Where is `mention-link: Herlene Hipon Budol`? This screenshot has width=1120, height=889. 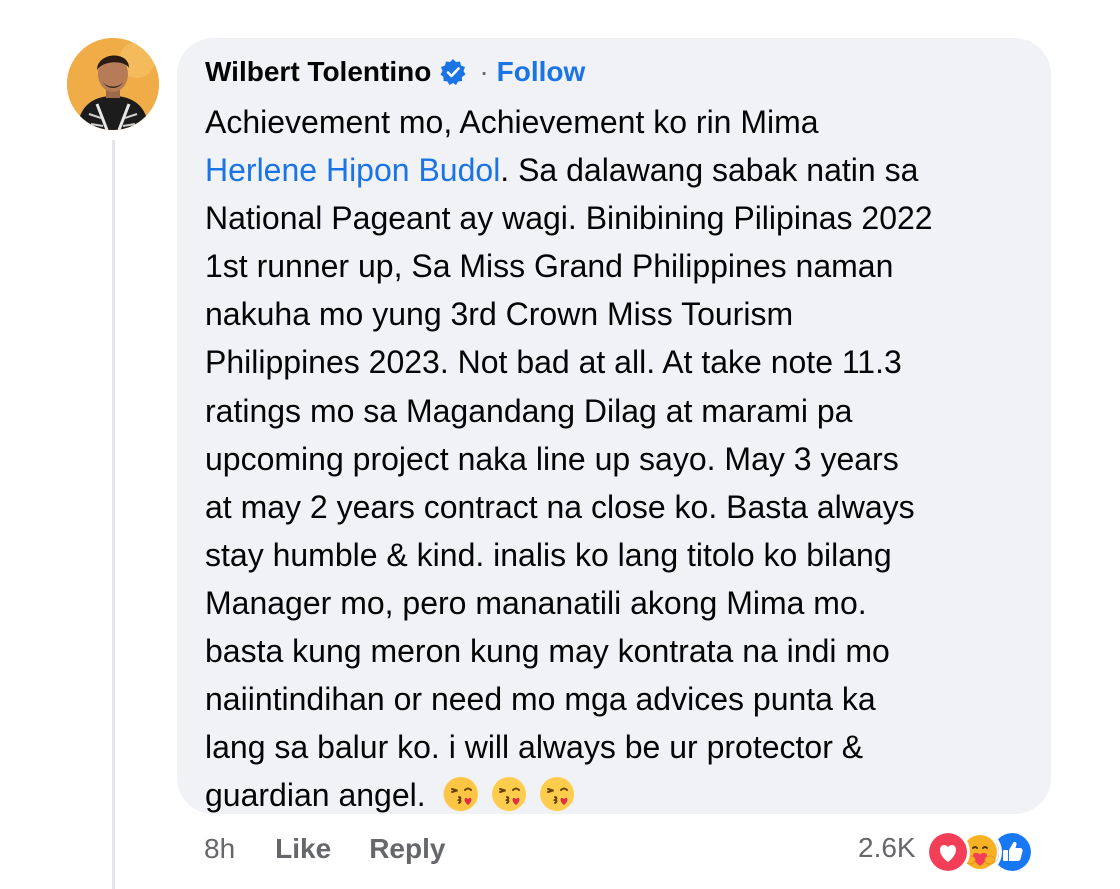
mention-link: Herlene Hipon Budol is located at coordinates (352, 170).